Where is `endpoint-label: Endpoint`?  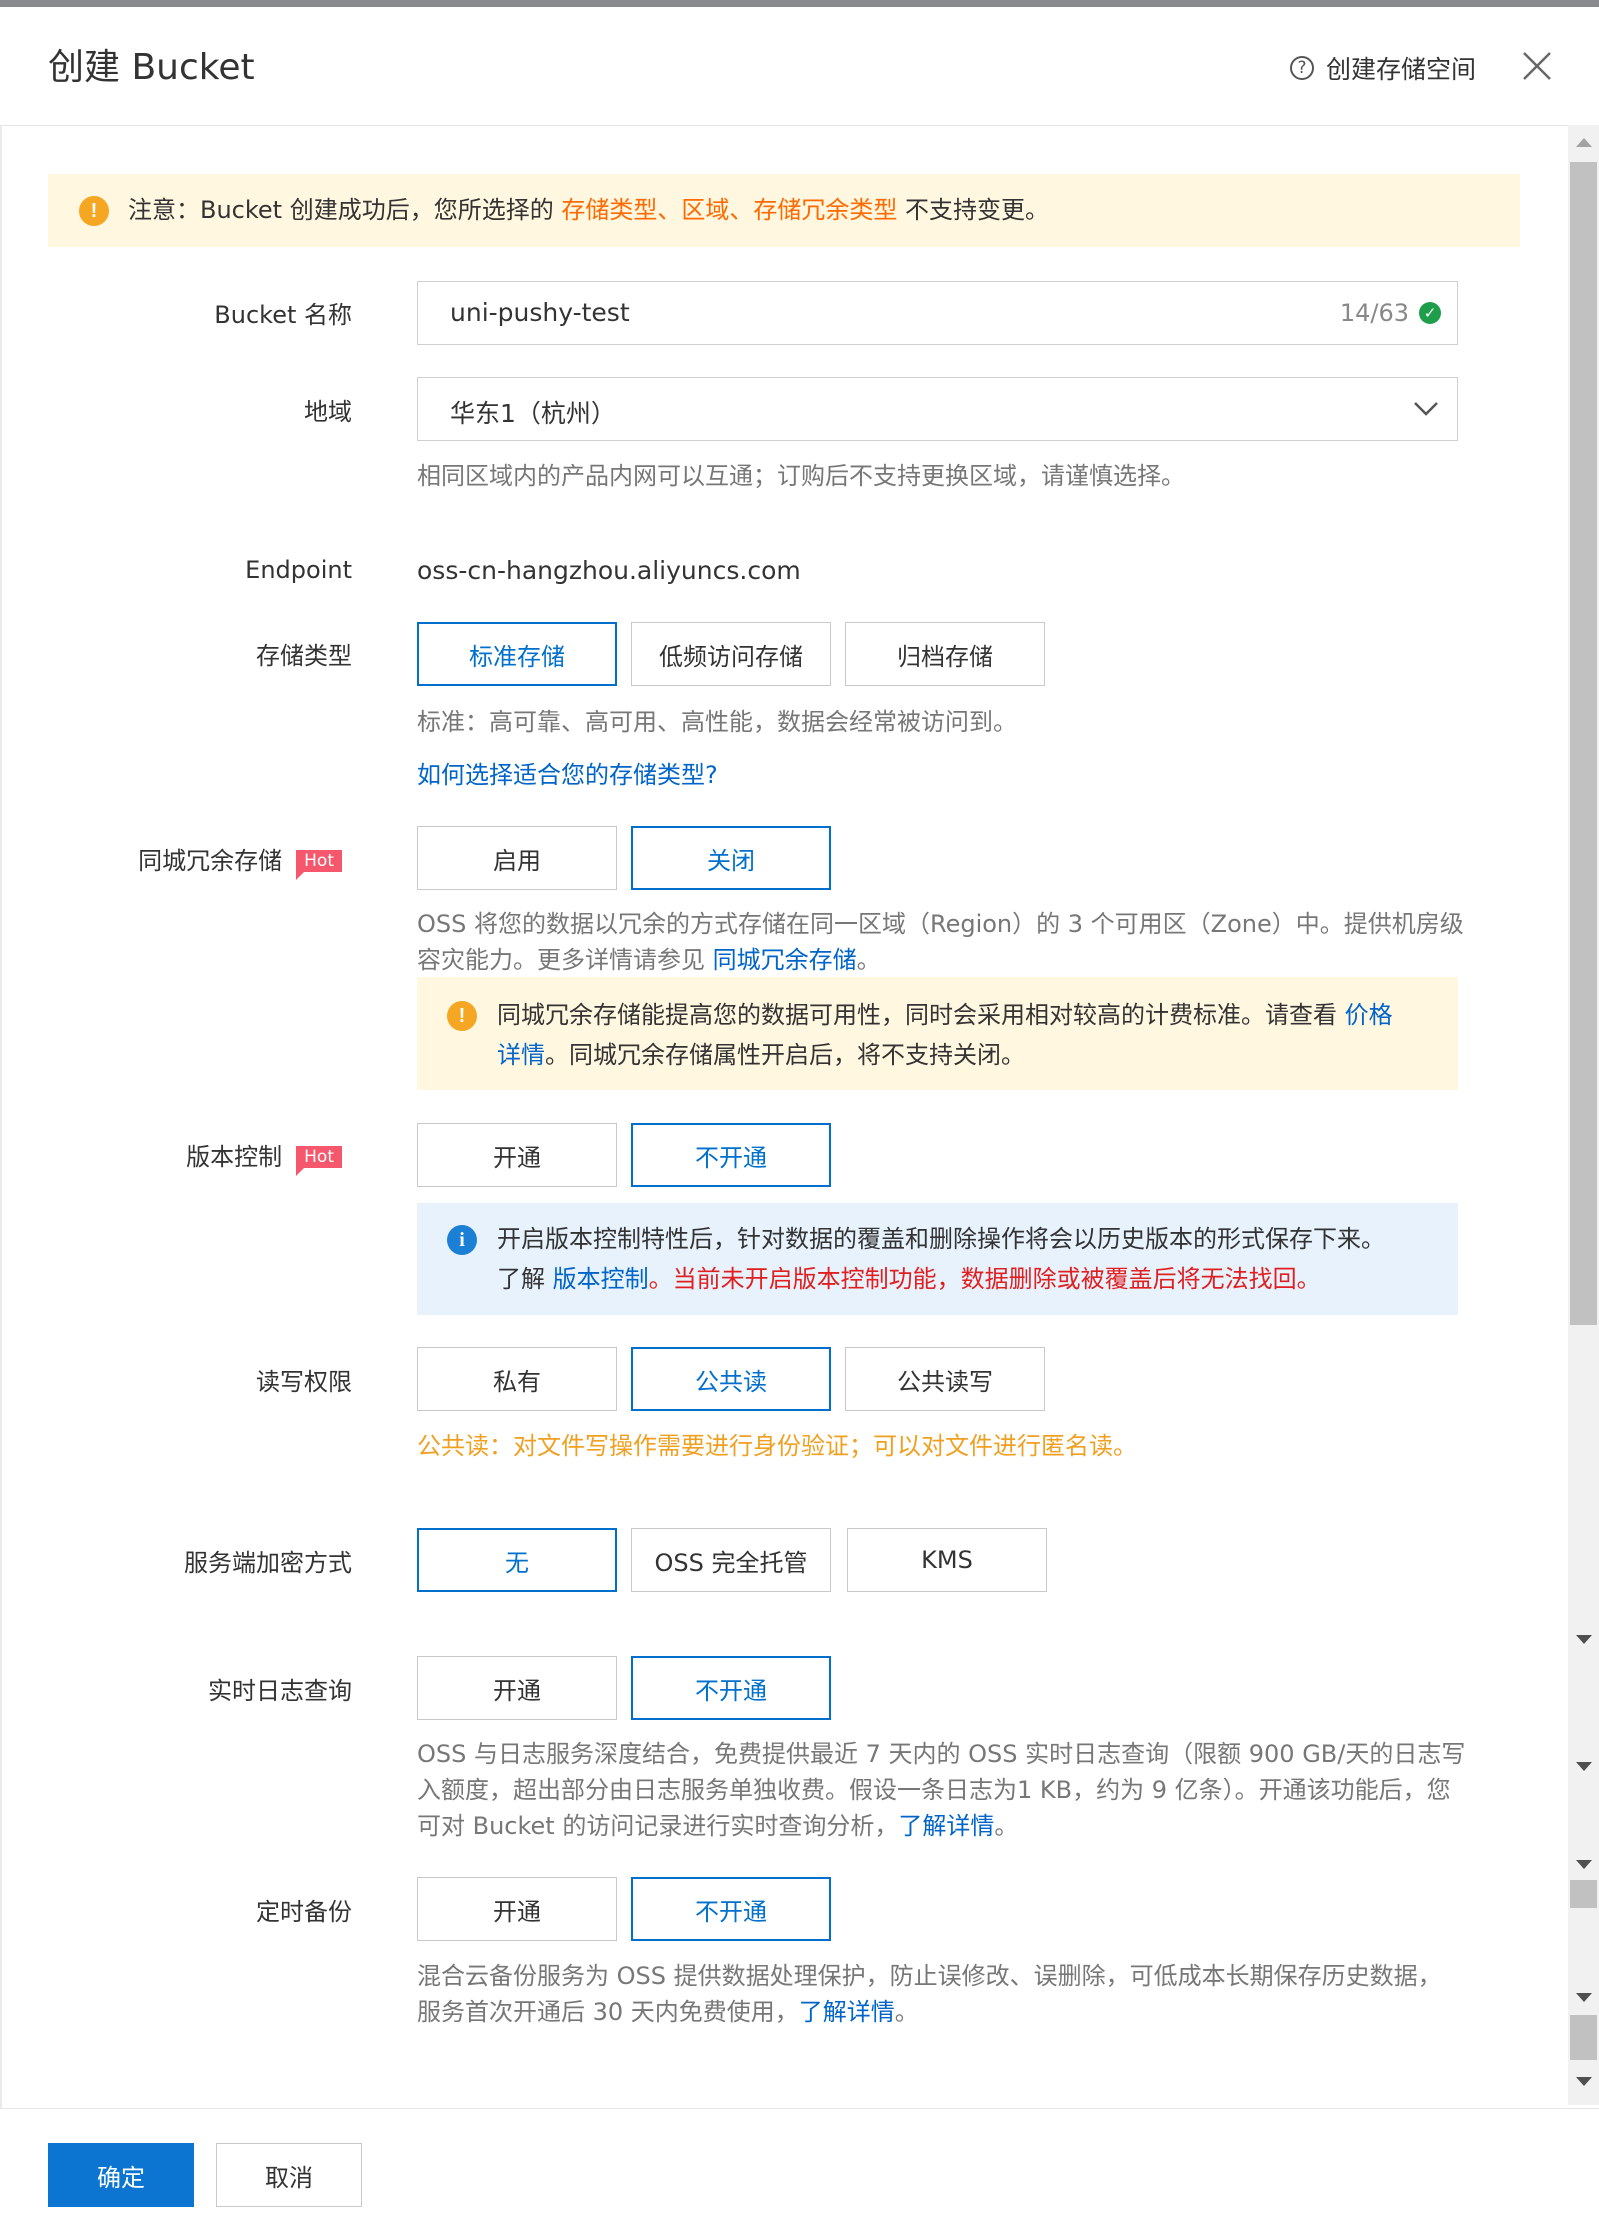 endpoint-label: Endpoint is located at coordinates (298, 570).